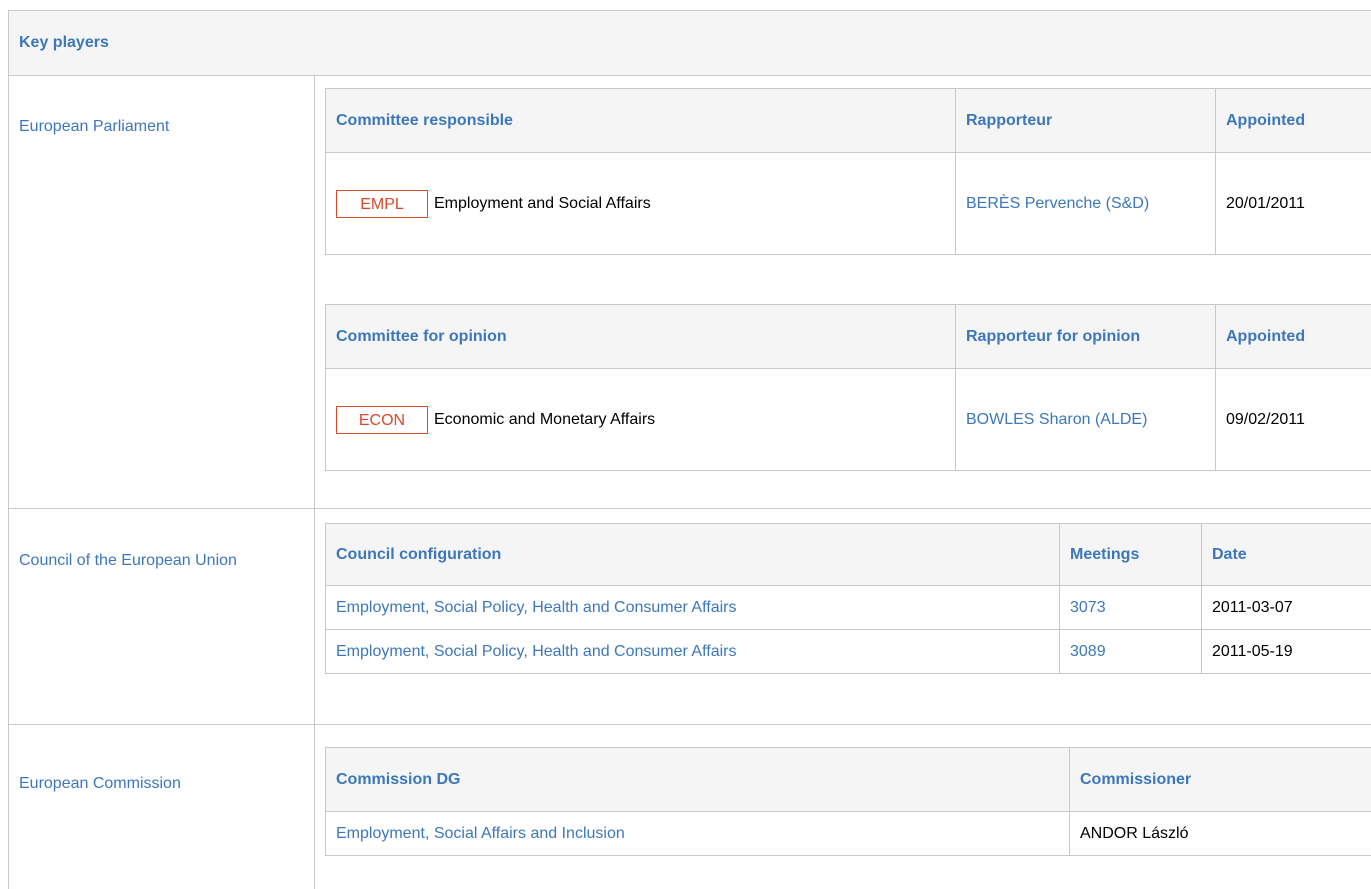  I want to click on header-committee-responsible: Committee responsible, so click(641, 121).